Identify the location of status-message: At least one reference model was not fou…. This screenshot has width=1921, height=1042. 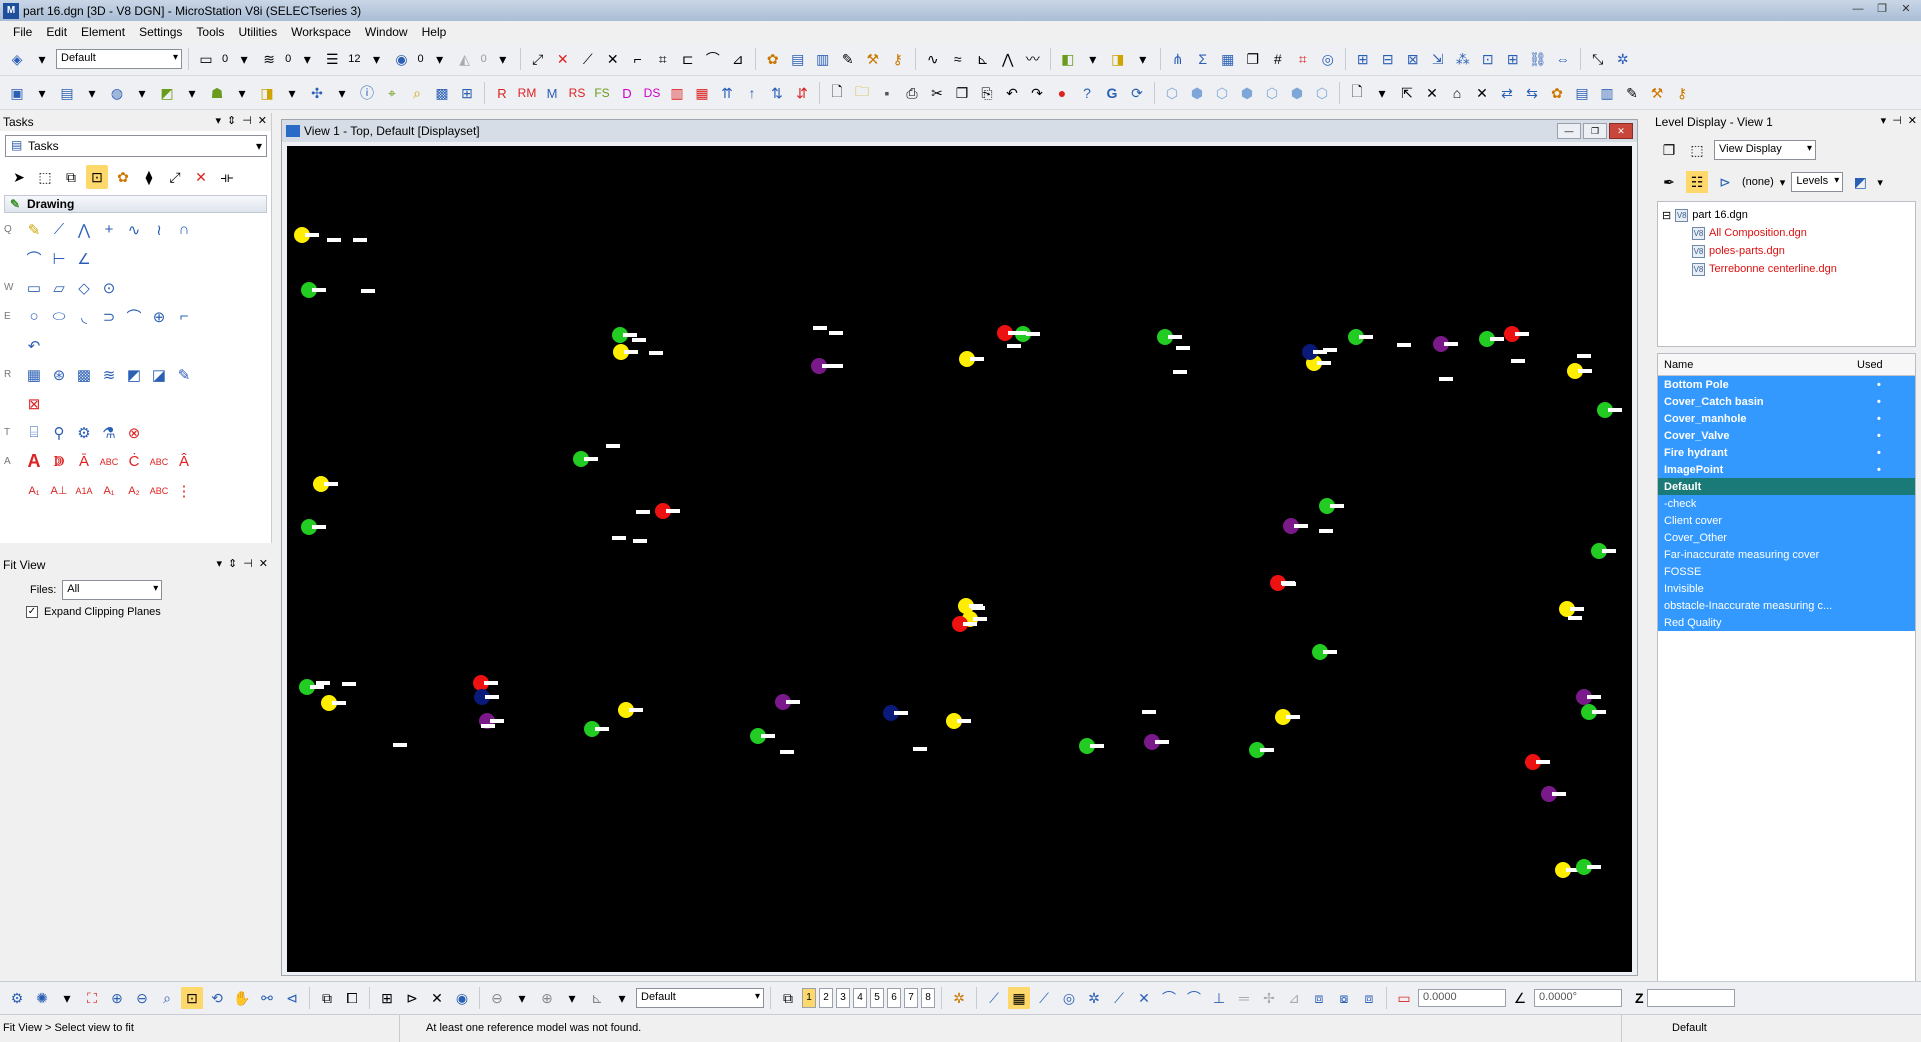
(1010, 1028).